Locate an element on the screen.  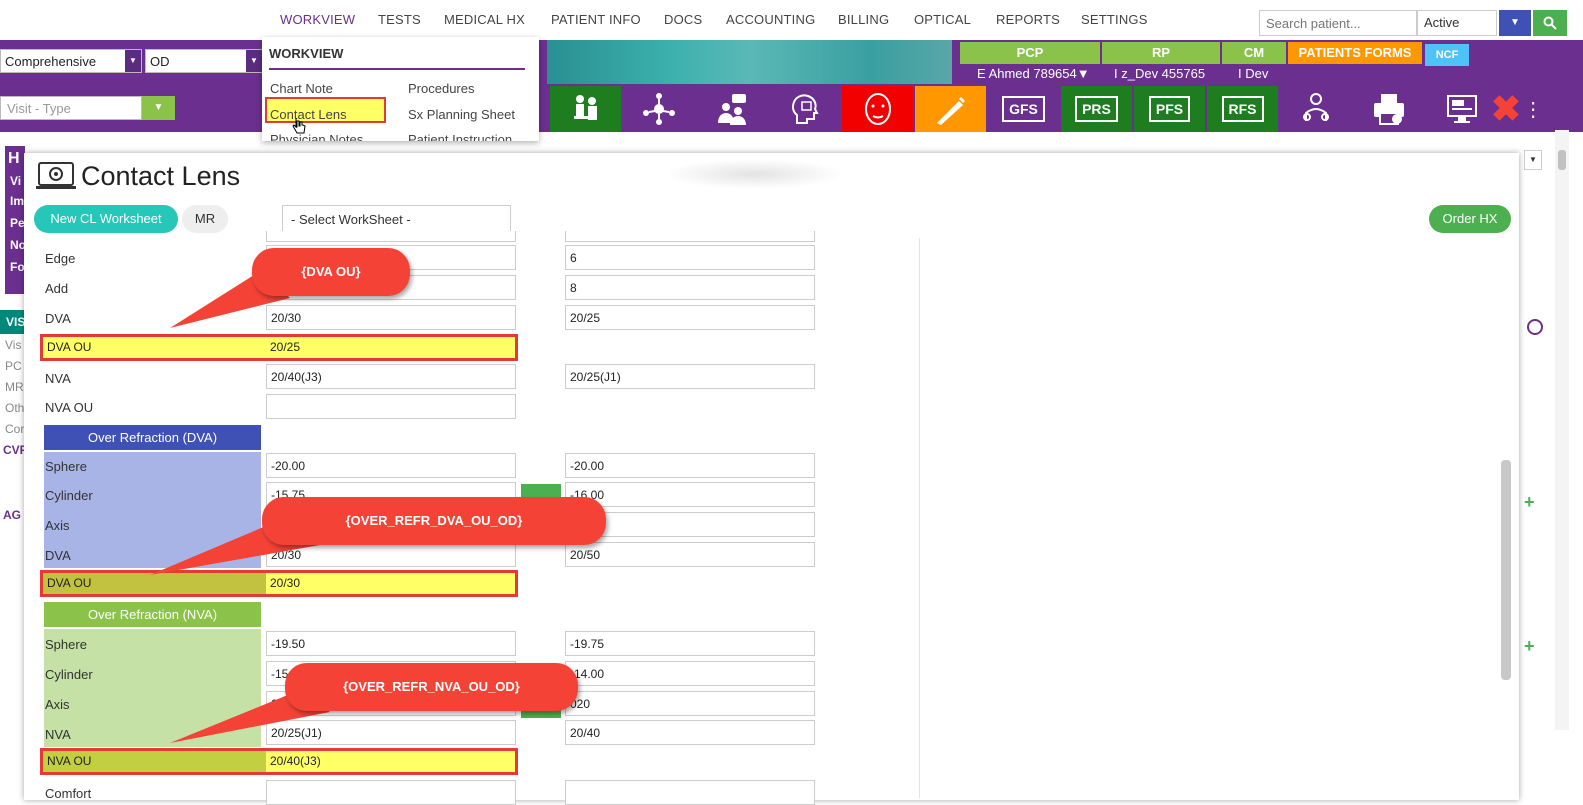
nav-medical-hx: MEDICAL HX is located at coordinates (484, 19).